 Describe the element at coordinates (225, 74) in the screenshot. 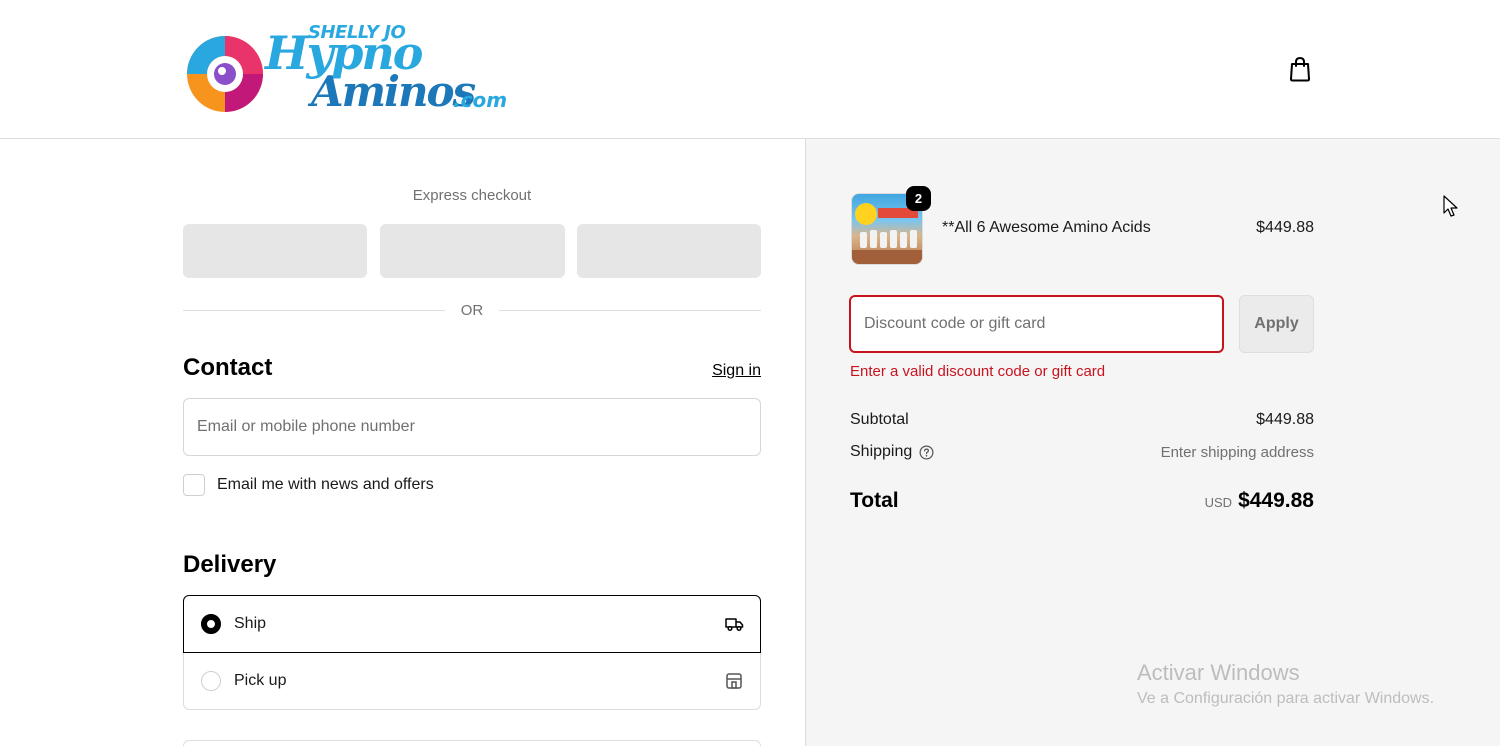

I see `logo-swirl-icon` at that location.